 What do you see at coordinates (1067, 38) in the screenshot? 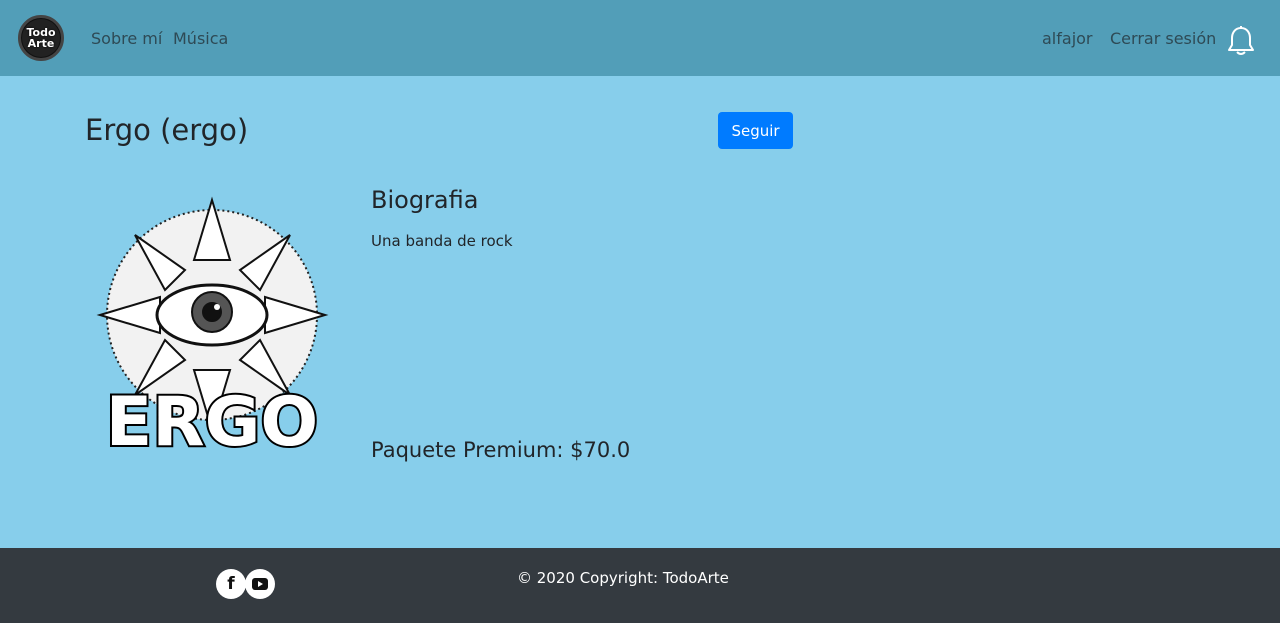
I see `user-profile-link: alfajor` at bounding box center [1067, 38].